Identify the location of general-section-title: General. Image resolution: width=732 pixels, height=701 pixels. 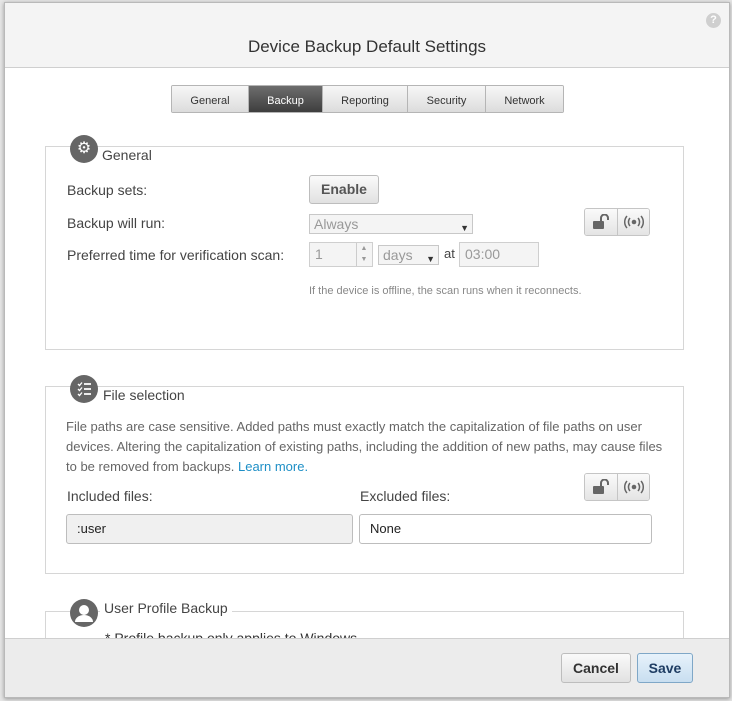
(127, 155).